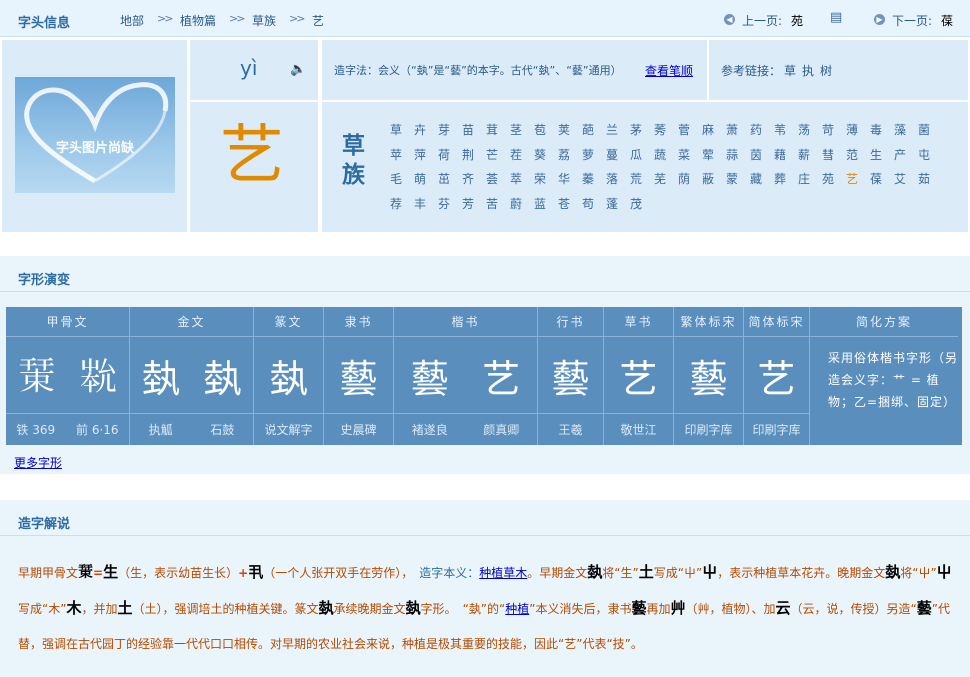 The width and height of the screenshot is (970, 677). Describe the element at coordinates (498, 130) in the screenshot. I see `radical-char: 茸` at that location.